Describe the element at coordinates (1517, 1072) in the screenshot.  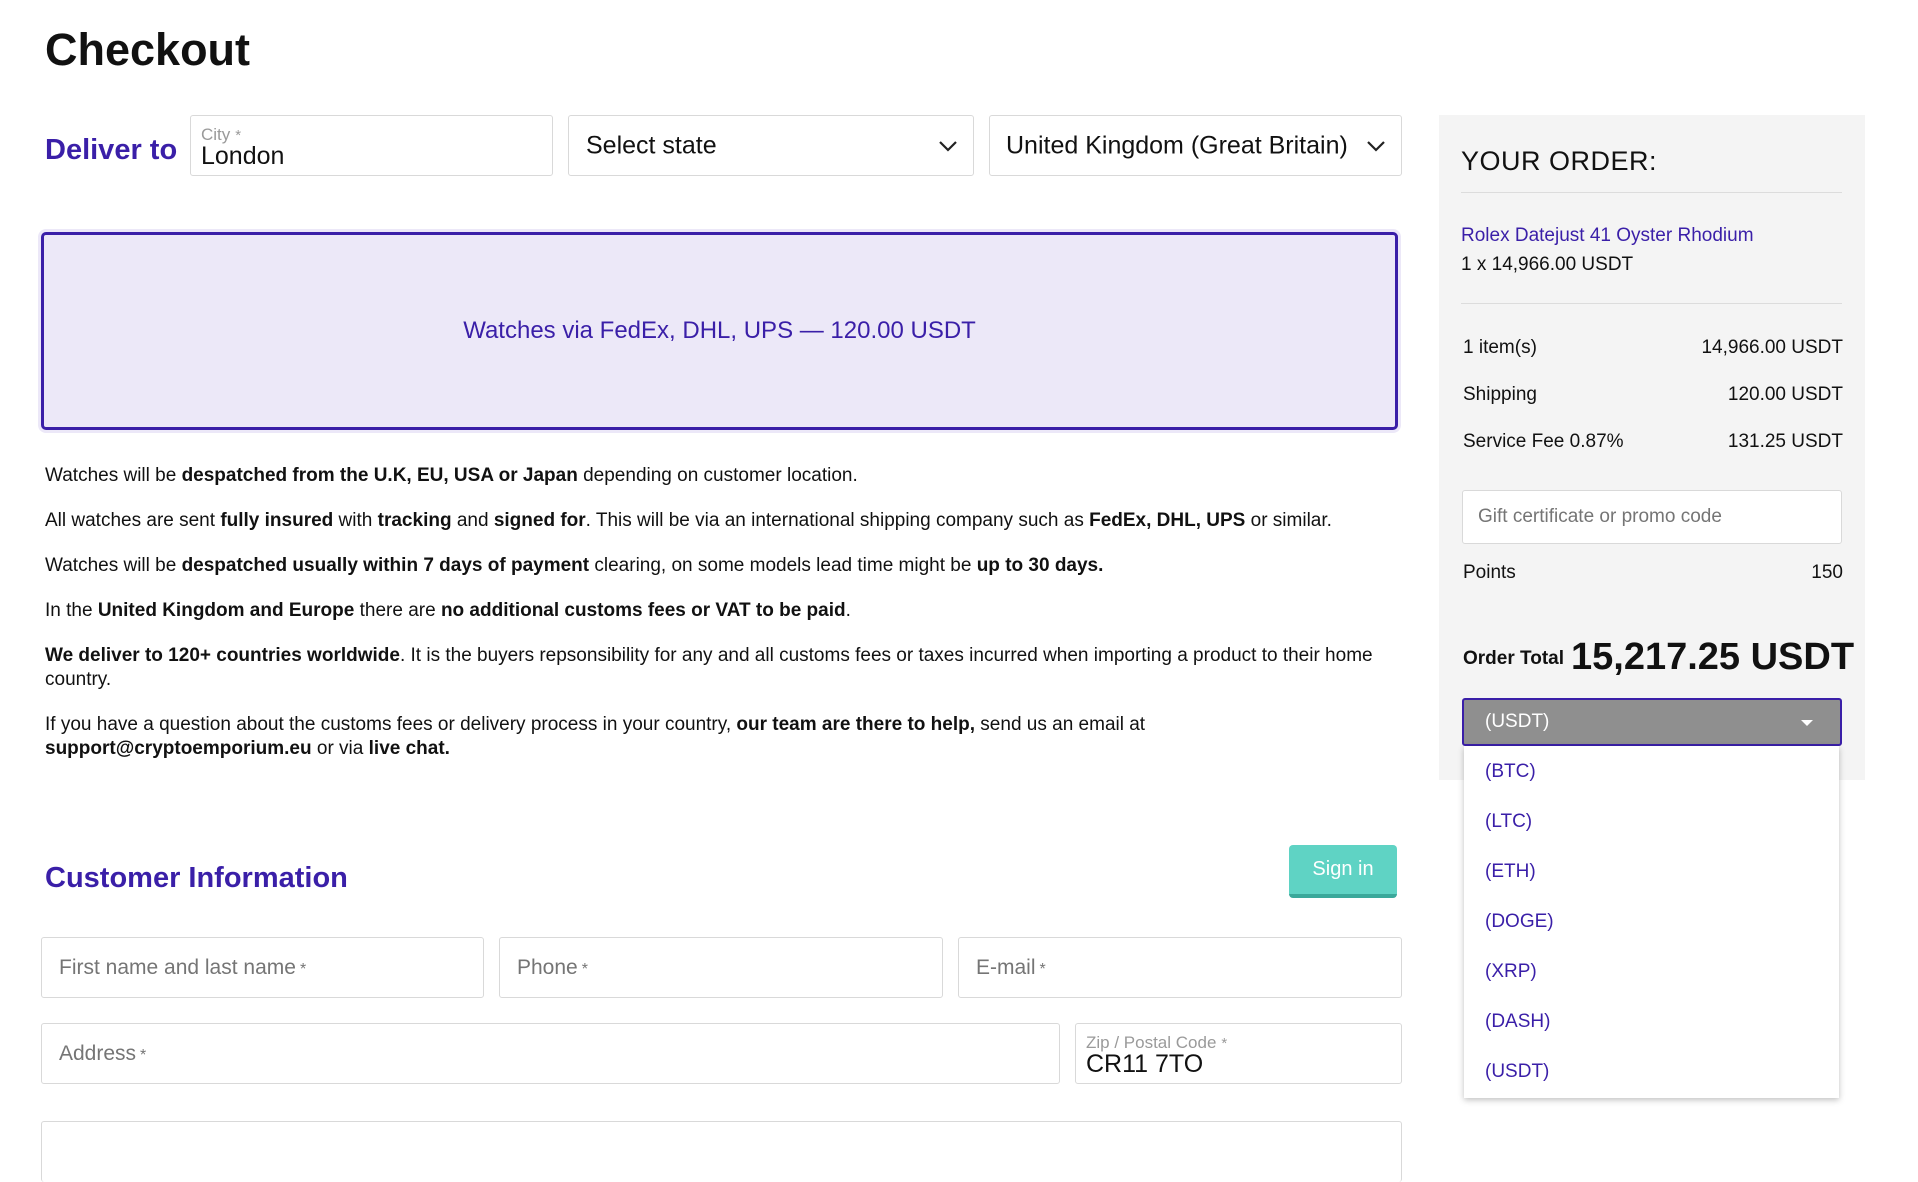
I see `currency-option-usdt: (USDT)` at that location.